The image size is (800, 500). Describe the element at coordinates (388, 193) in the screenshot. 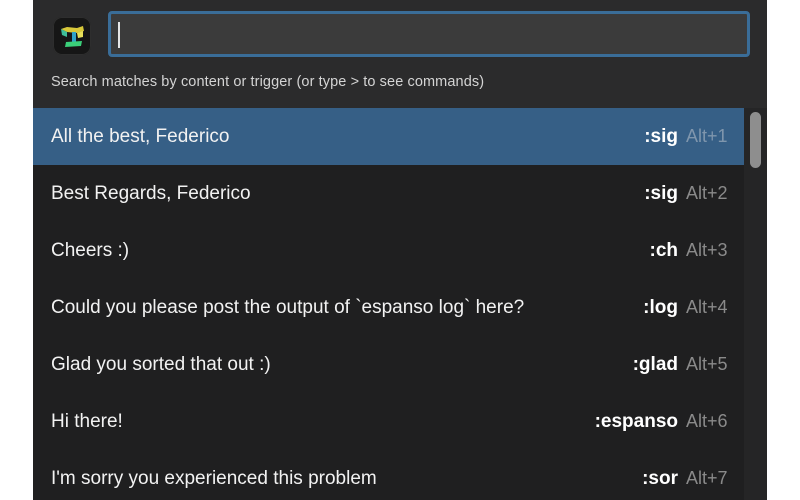

I see `match-row: Best Regards, Federico :sig Alt+2` at that location.